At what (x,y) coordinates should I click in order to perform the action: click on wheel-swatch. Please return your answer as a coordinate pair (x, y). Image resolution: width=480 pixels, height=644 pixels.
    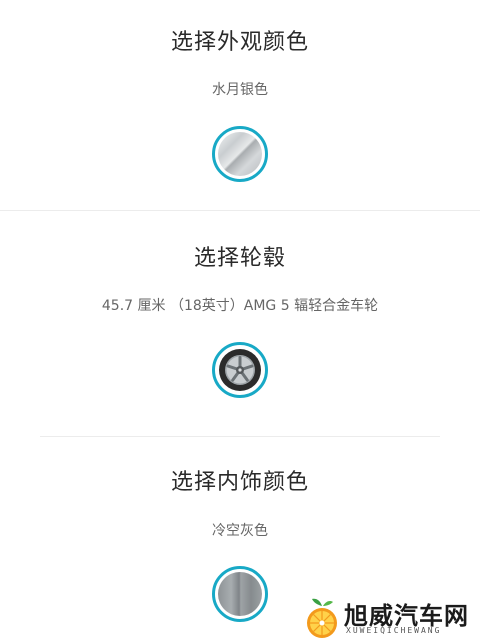
    Looking at the image, I should click on (240, 370).